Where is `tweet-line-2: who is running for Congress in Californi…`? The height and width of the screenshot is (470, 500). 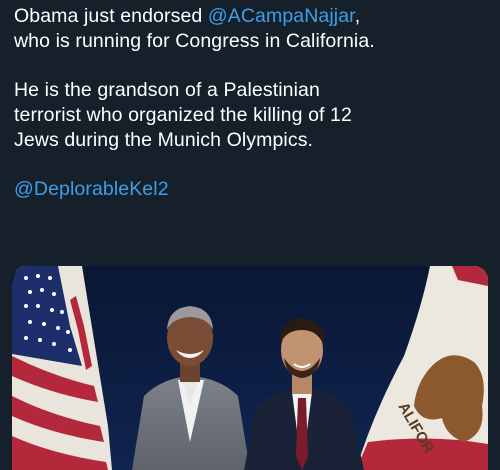 tweet-line-2: who is running for Congress in Californi… is located at coordinates (194, 41).